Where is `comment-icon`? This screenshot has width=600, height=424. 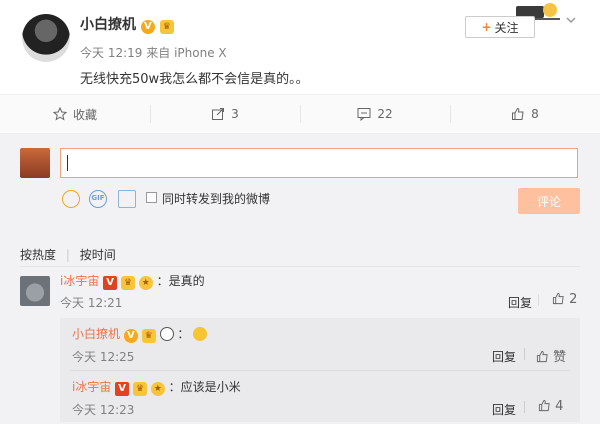
comment-icon is located at coordinates (364, 114).